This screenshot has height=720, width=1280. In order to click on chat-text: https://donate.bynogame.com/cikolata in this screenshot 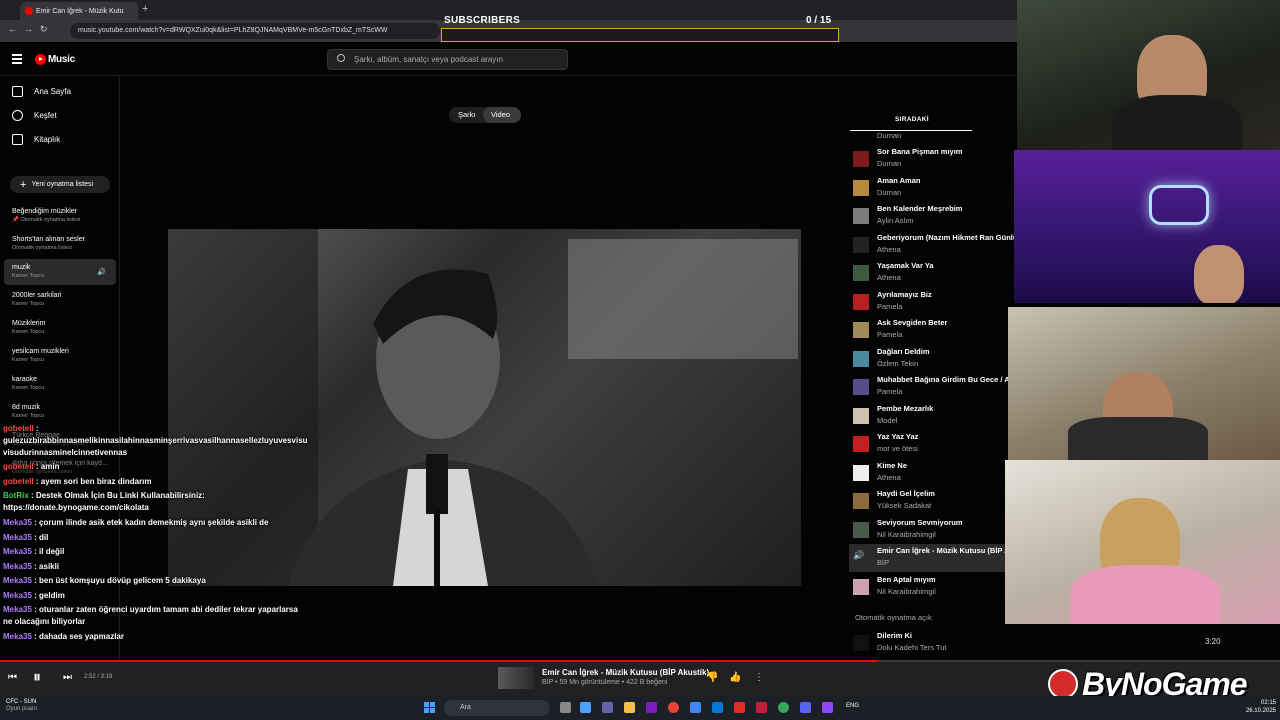, I will do `click(76, 507)`.